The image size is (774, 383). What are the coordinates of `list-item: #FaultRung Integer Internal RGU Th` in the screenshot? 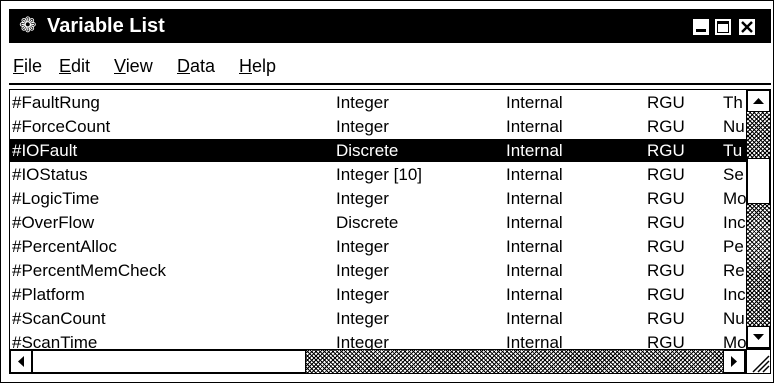 It's located at (378, 102).